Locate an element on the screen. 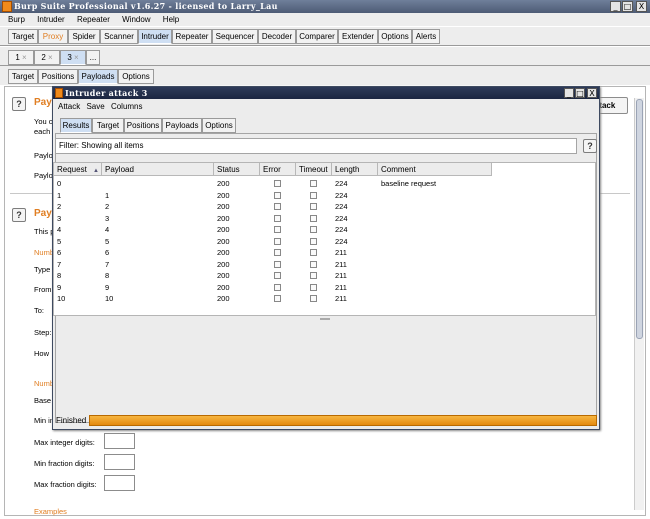 This screenshot has width=650, height=519. tab-spider: Spider is located at coordinates (84, 36).